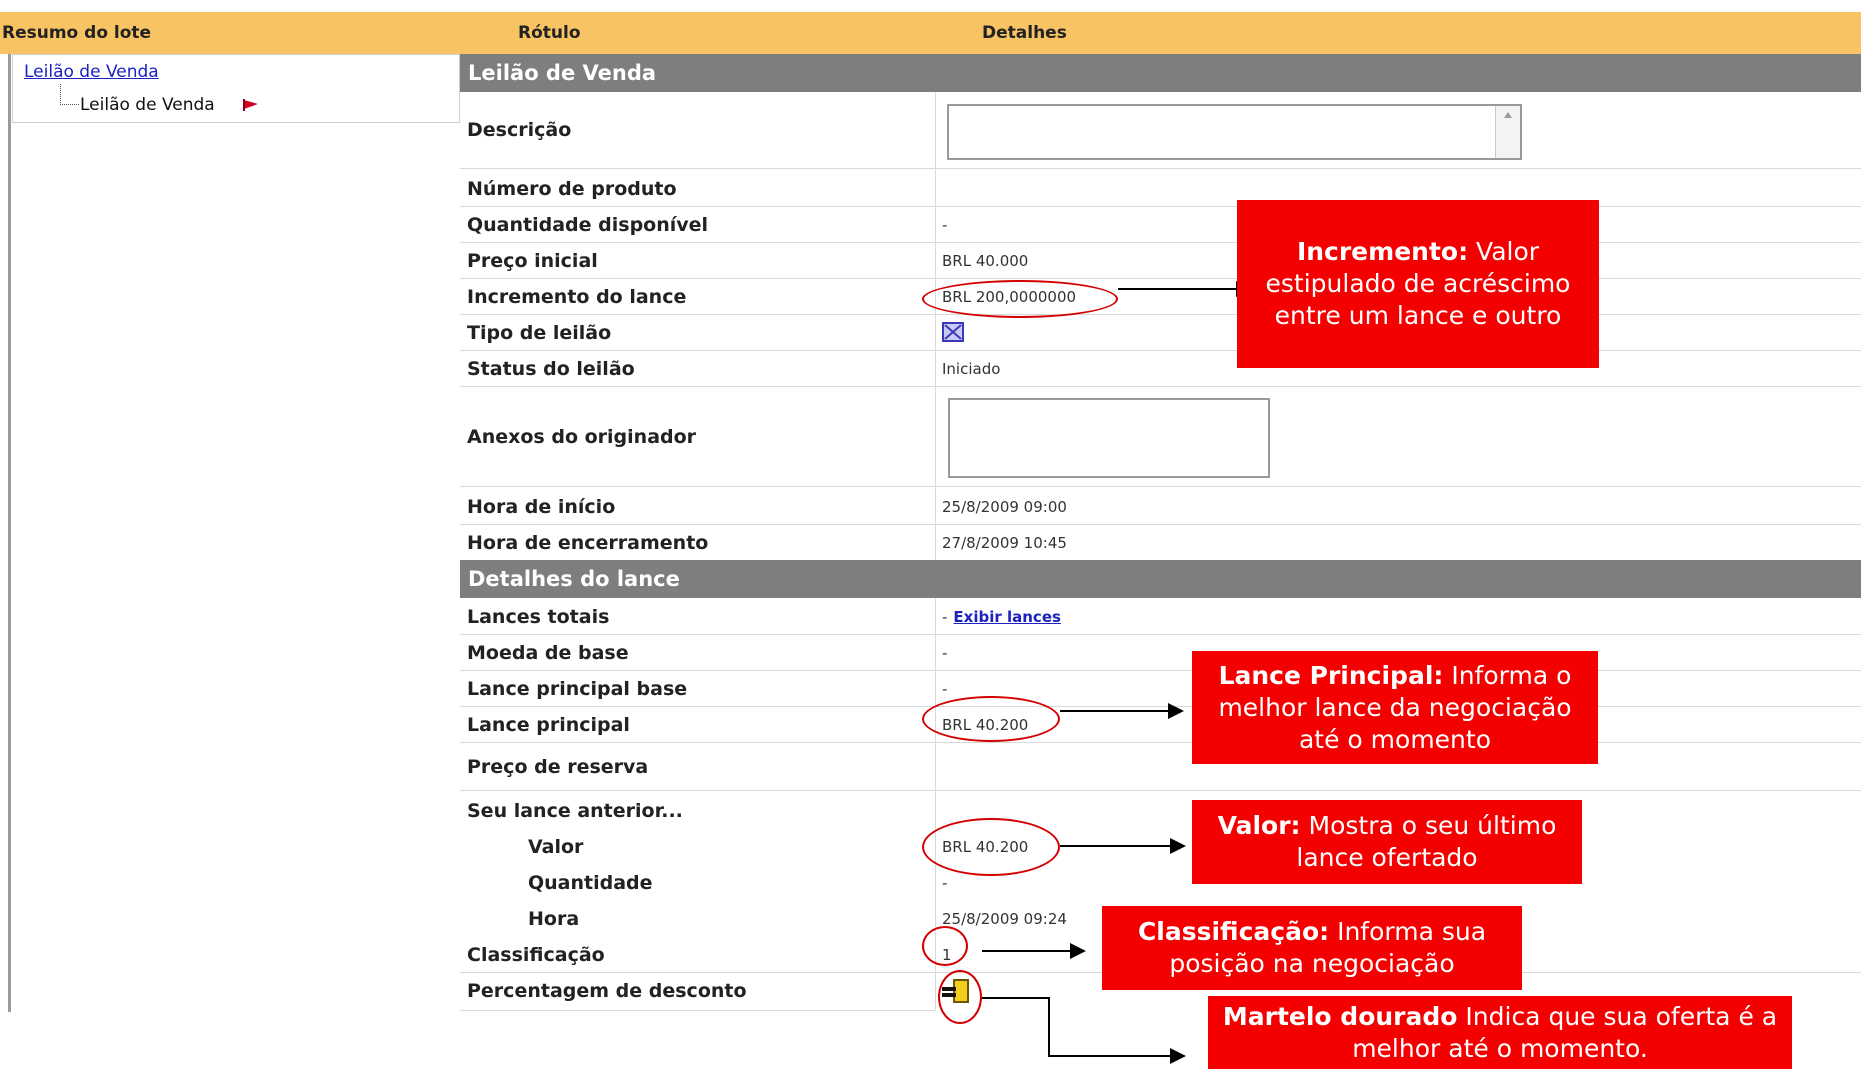 This screenshot has width=1861, height=1069. I want to click on callout-incremento-title: Incremento:, so click(1382, 251).